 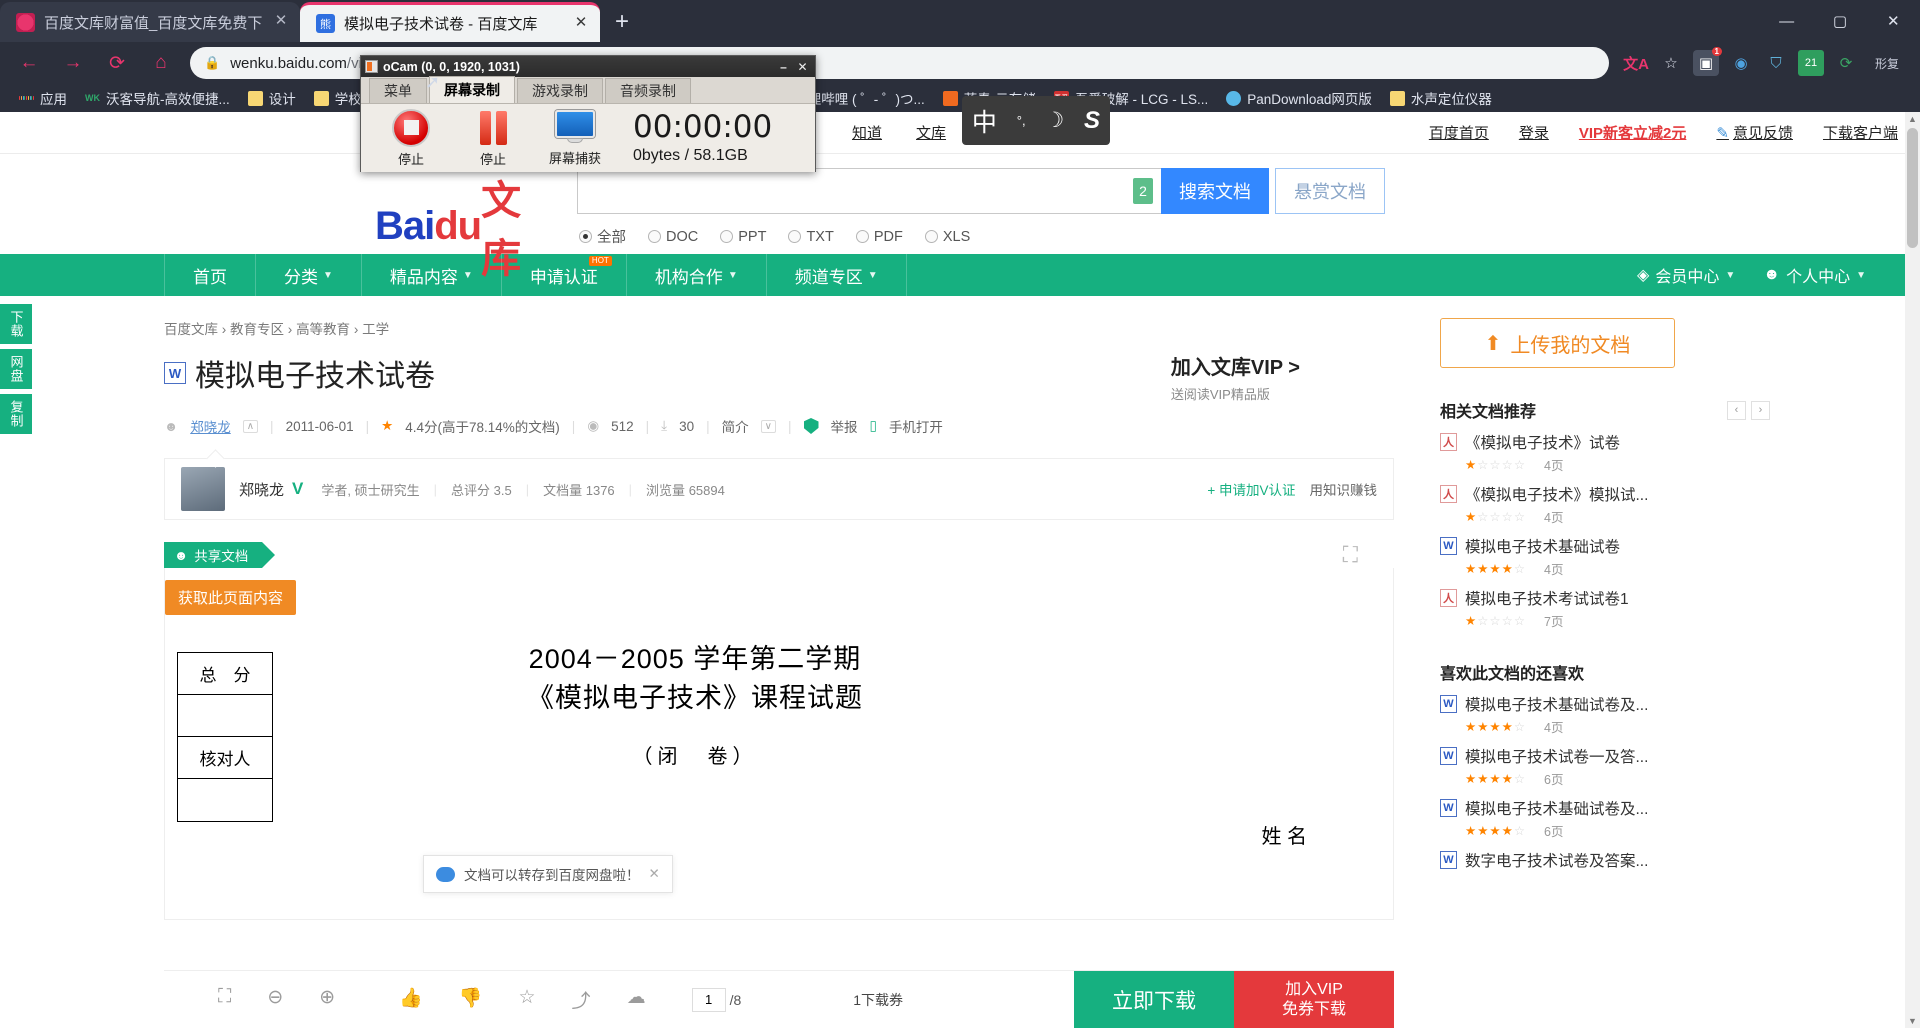 What do you see at coordinates (1459, 132) in the screenshot?
I see `nav-baidu-home: 百度首页` at bounding box center [1459, 132].